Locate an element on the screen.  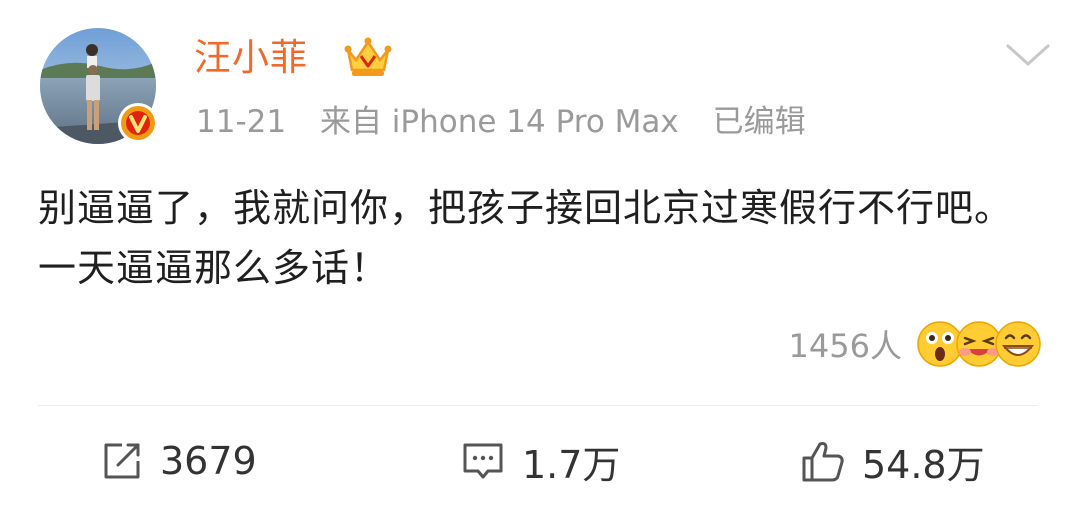
post-source: 来自 iPhone 14 Pro Max is located at coordinates (499, 122).